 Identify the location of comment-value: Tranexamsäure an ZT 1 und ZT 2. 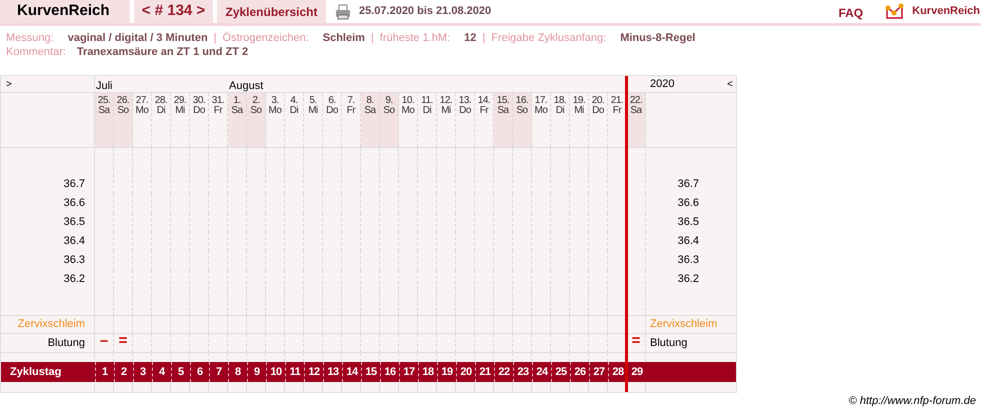
(162, 52).